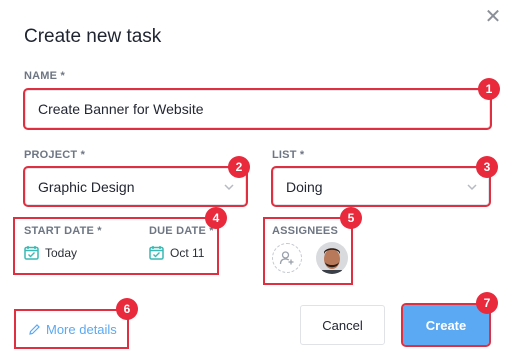 This screenshot has height=364, width=514. Describe the element at coordinates (257, 109) in the screenshot. I see `name-field: Create Banner for Website` at that location.